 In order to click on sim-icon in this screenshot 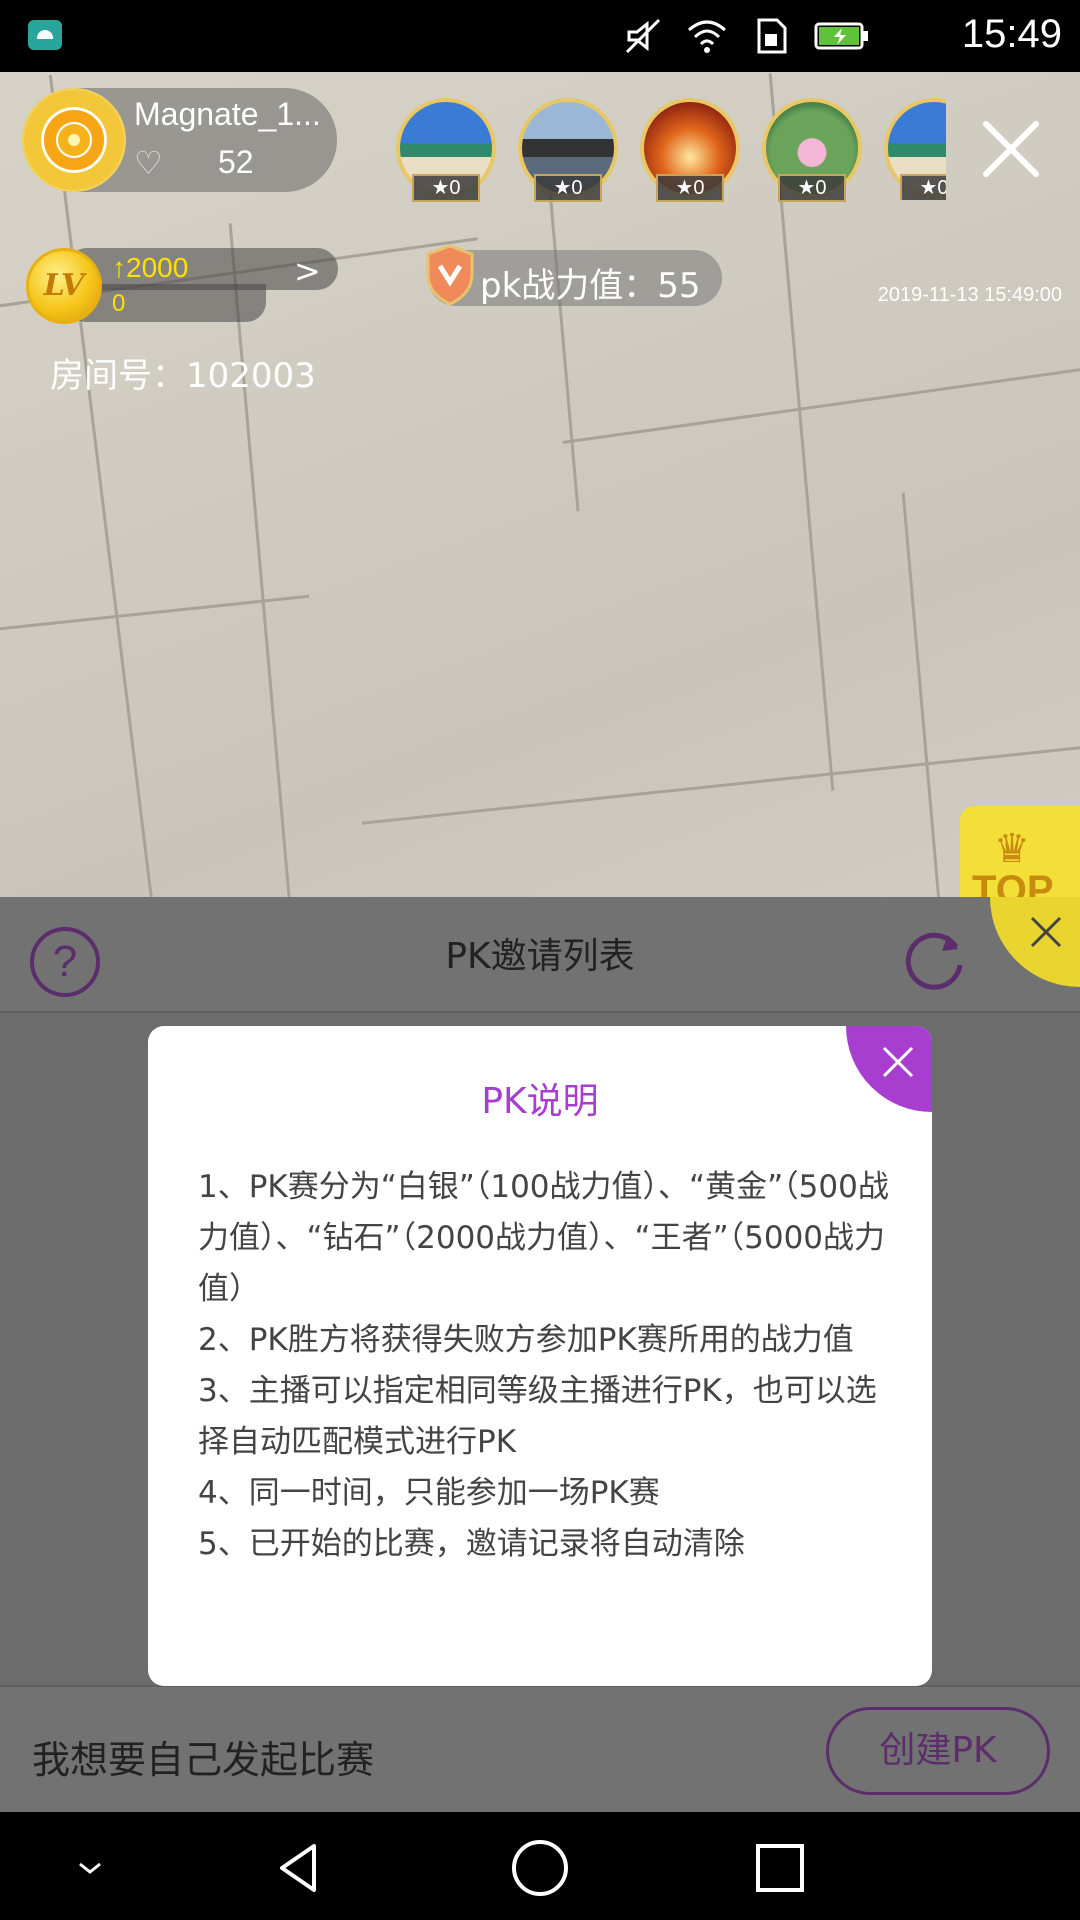, I will do `click(772, 36)`.